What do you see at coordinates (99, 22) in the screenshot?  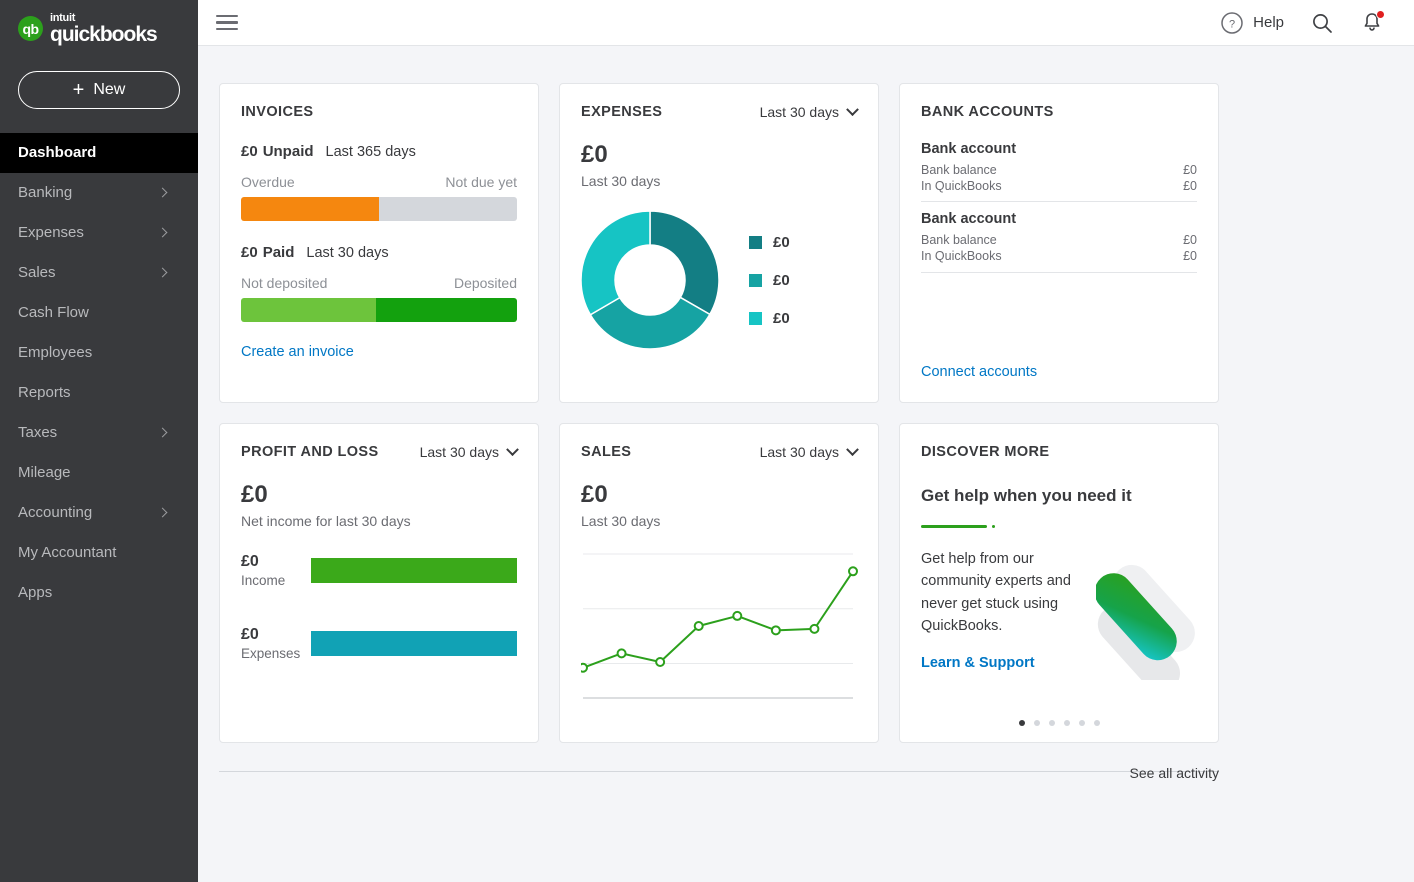 I see `brand-logo: qb intuit quickbooks` at bounding box center [99, 22].